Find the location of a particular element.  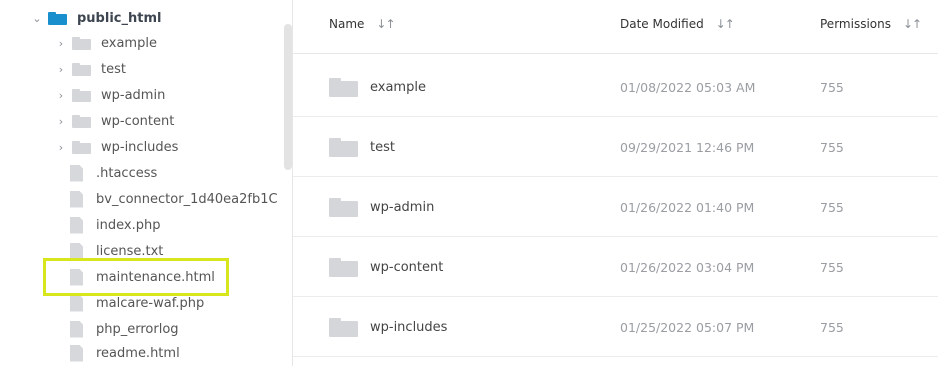

tree-scrollbar is located at coordinates (288, 97).